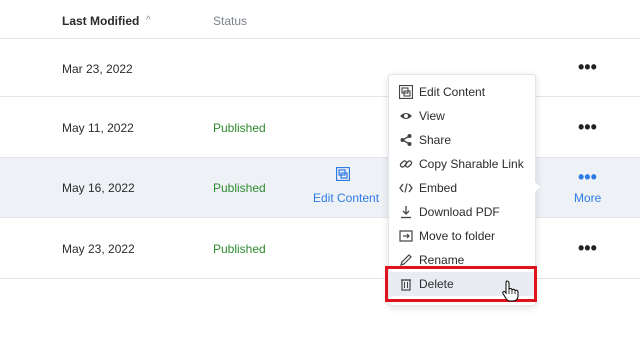  I want to click on menu-item-label: Embed, so click(438, 188).